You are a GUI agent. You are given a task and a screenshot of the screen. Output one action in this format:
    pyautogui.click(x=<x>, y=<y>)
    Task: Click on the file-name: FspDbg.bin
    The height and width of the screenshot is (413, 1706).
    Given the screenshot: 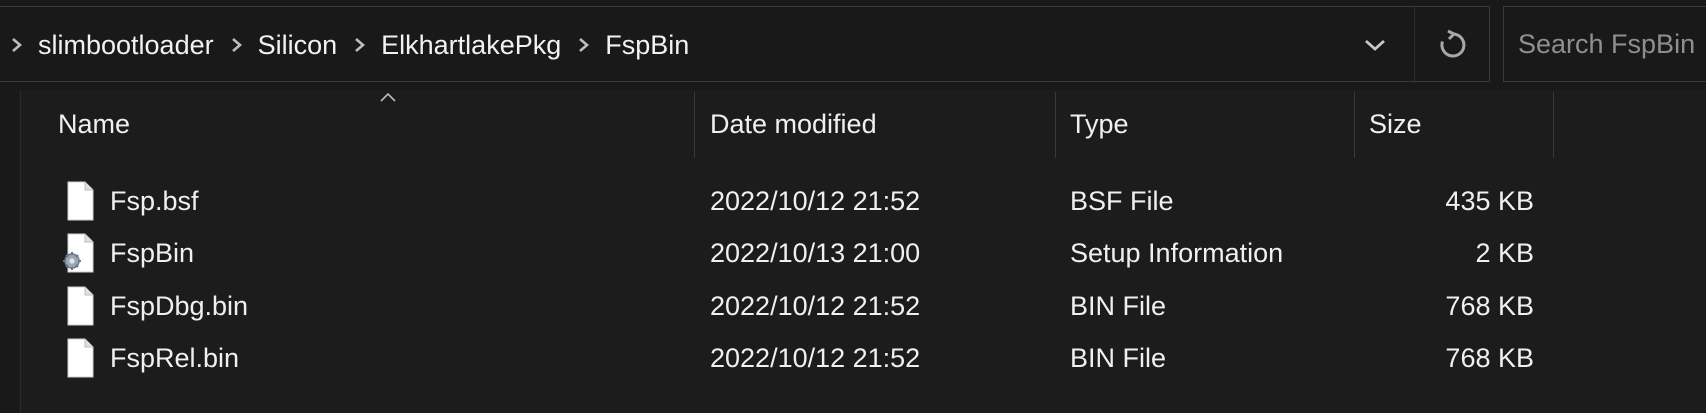 What is the action you would take?
    pyautogui.click(x=179, y=305)
    